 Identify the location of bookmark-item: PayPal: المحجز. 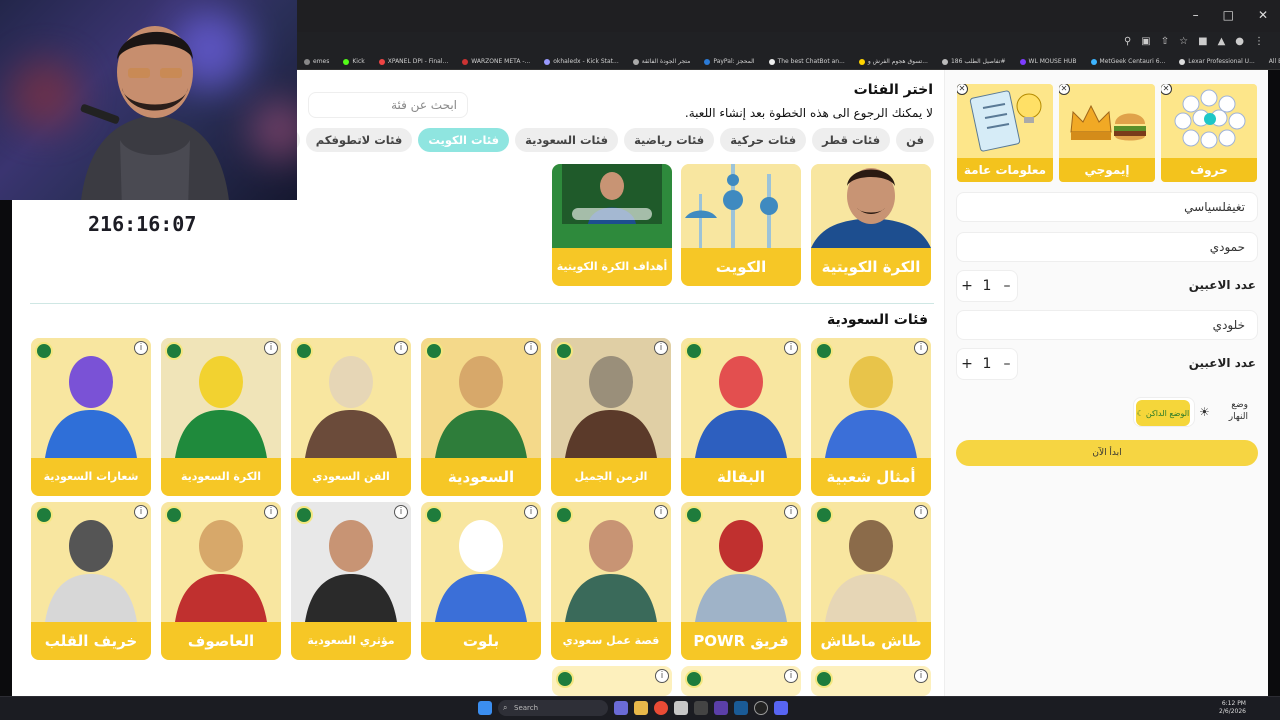
(729, 61).